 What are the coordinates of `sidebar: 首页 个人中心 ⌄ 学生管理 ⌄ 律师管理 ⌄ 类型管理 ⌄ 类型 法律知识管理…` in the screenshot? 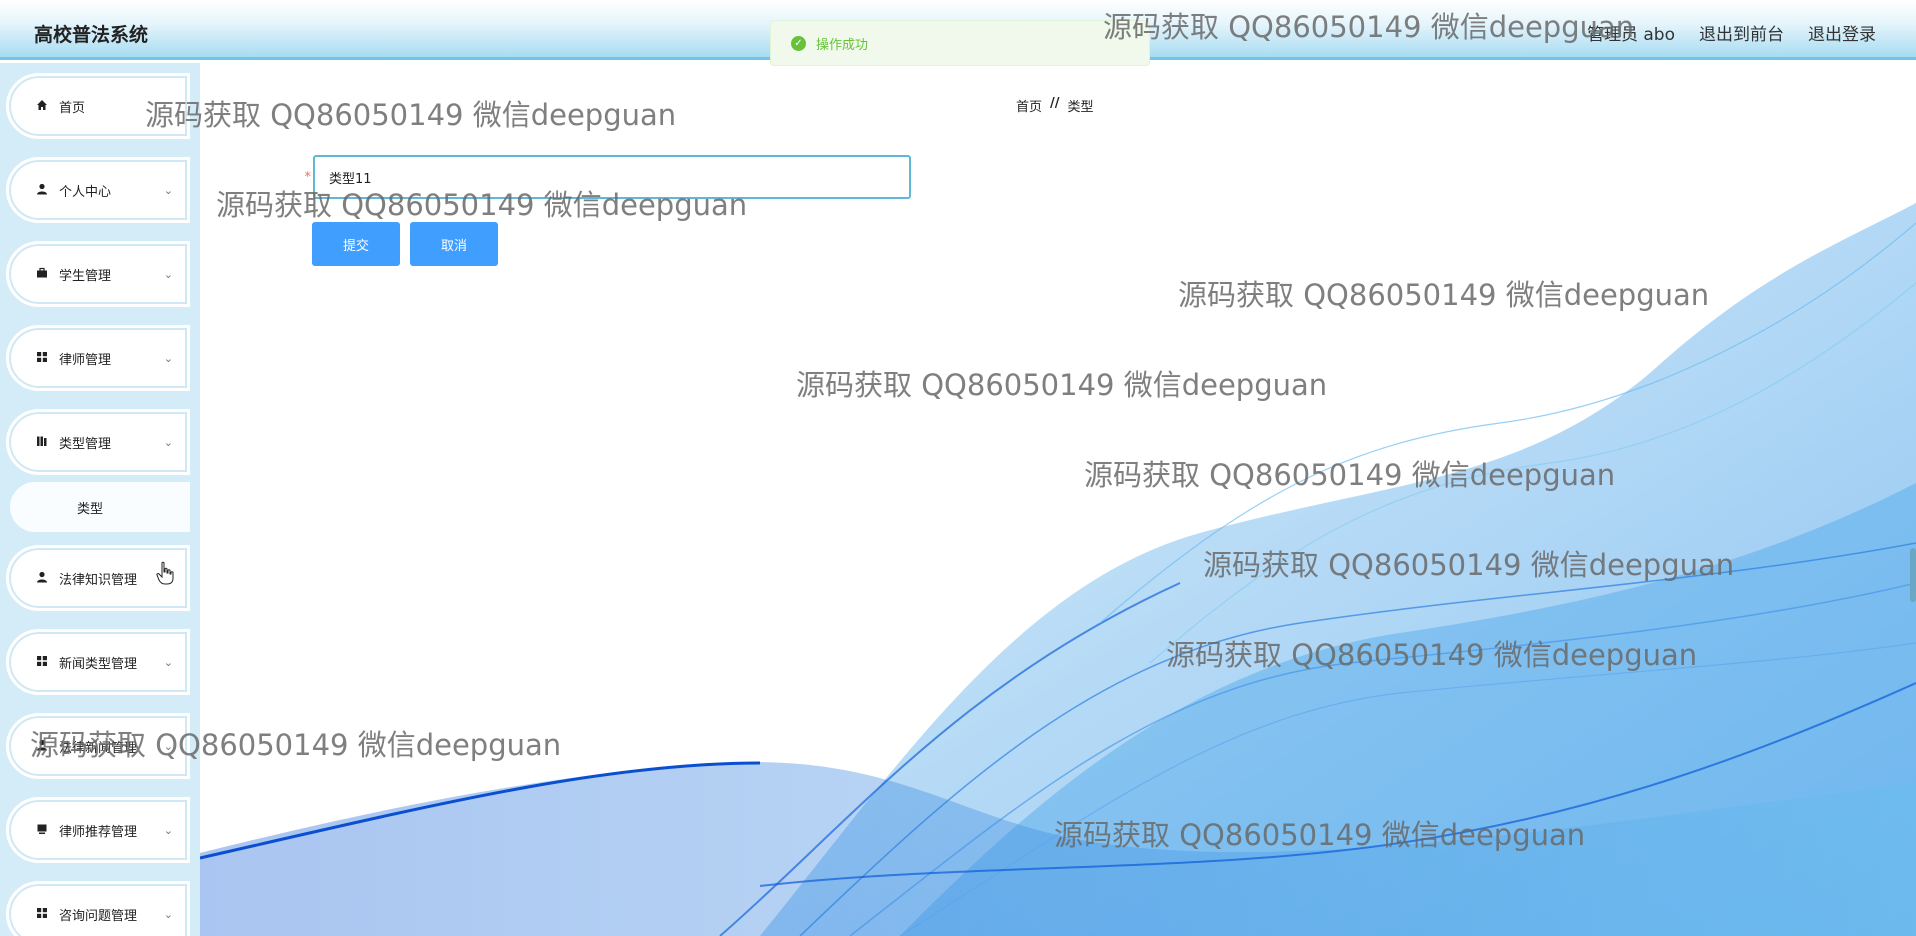 It's located at (100, 499).